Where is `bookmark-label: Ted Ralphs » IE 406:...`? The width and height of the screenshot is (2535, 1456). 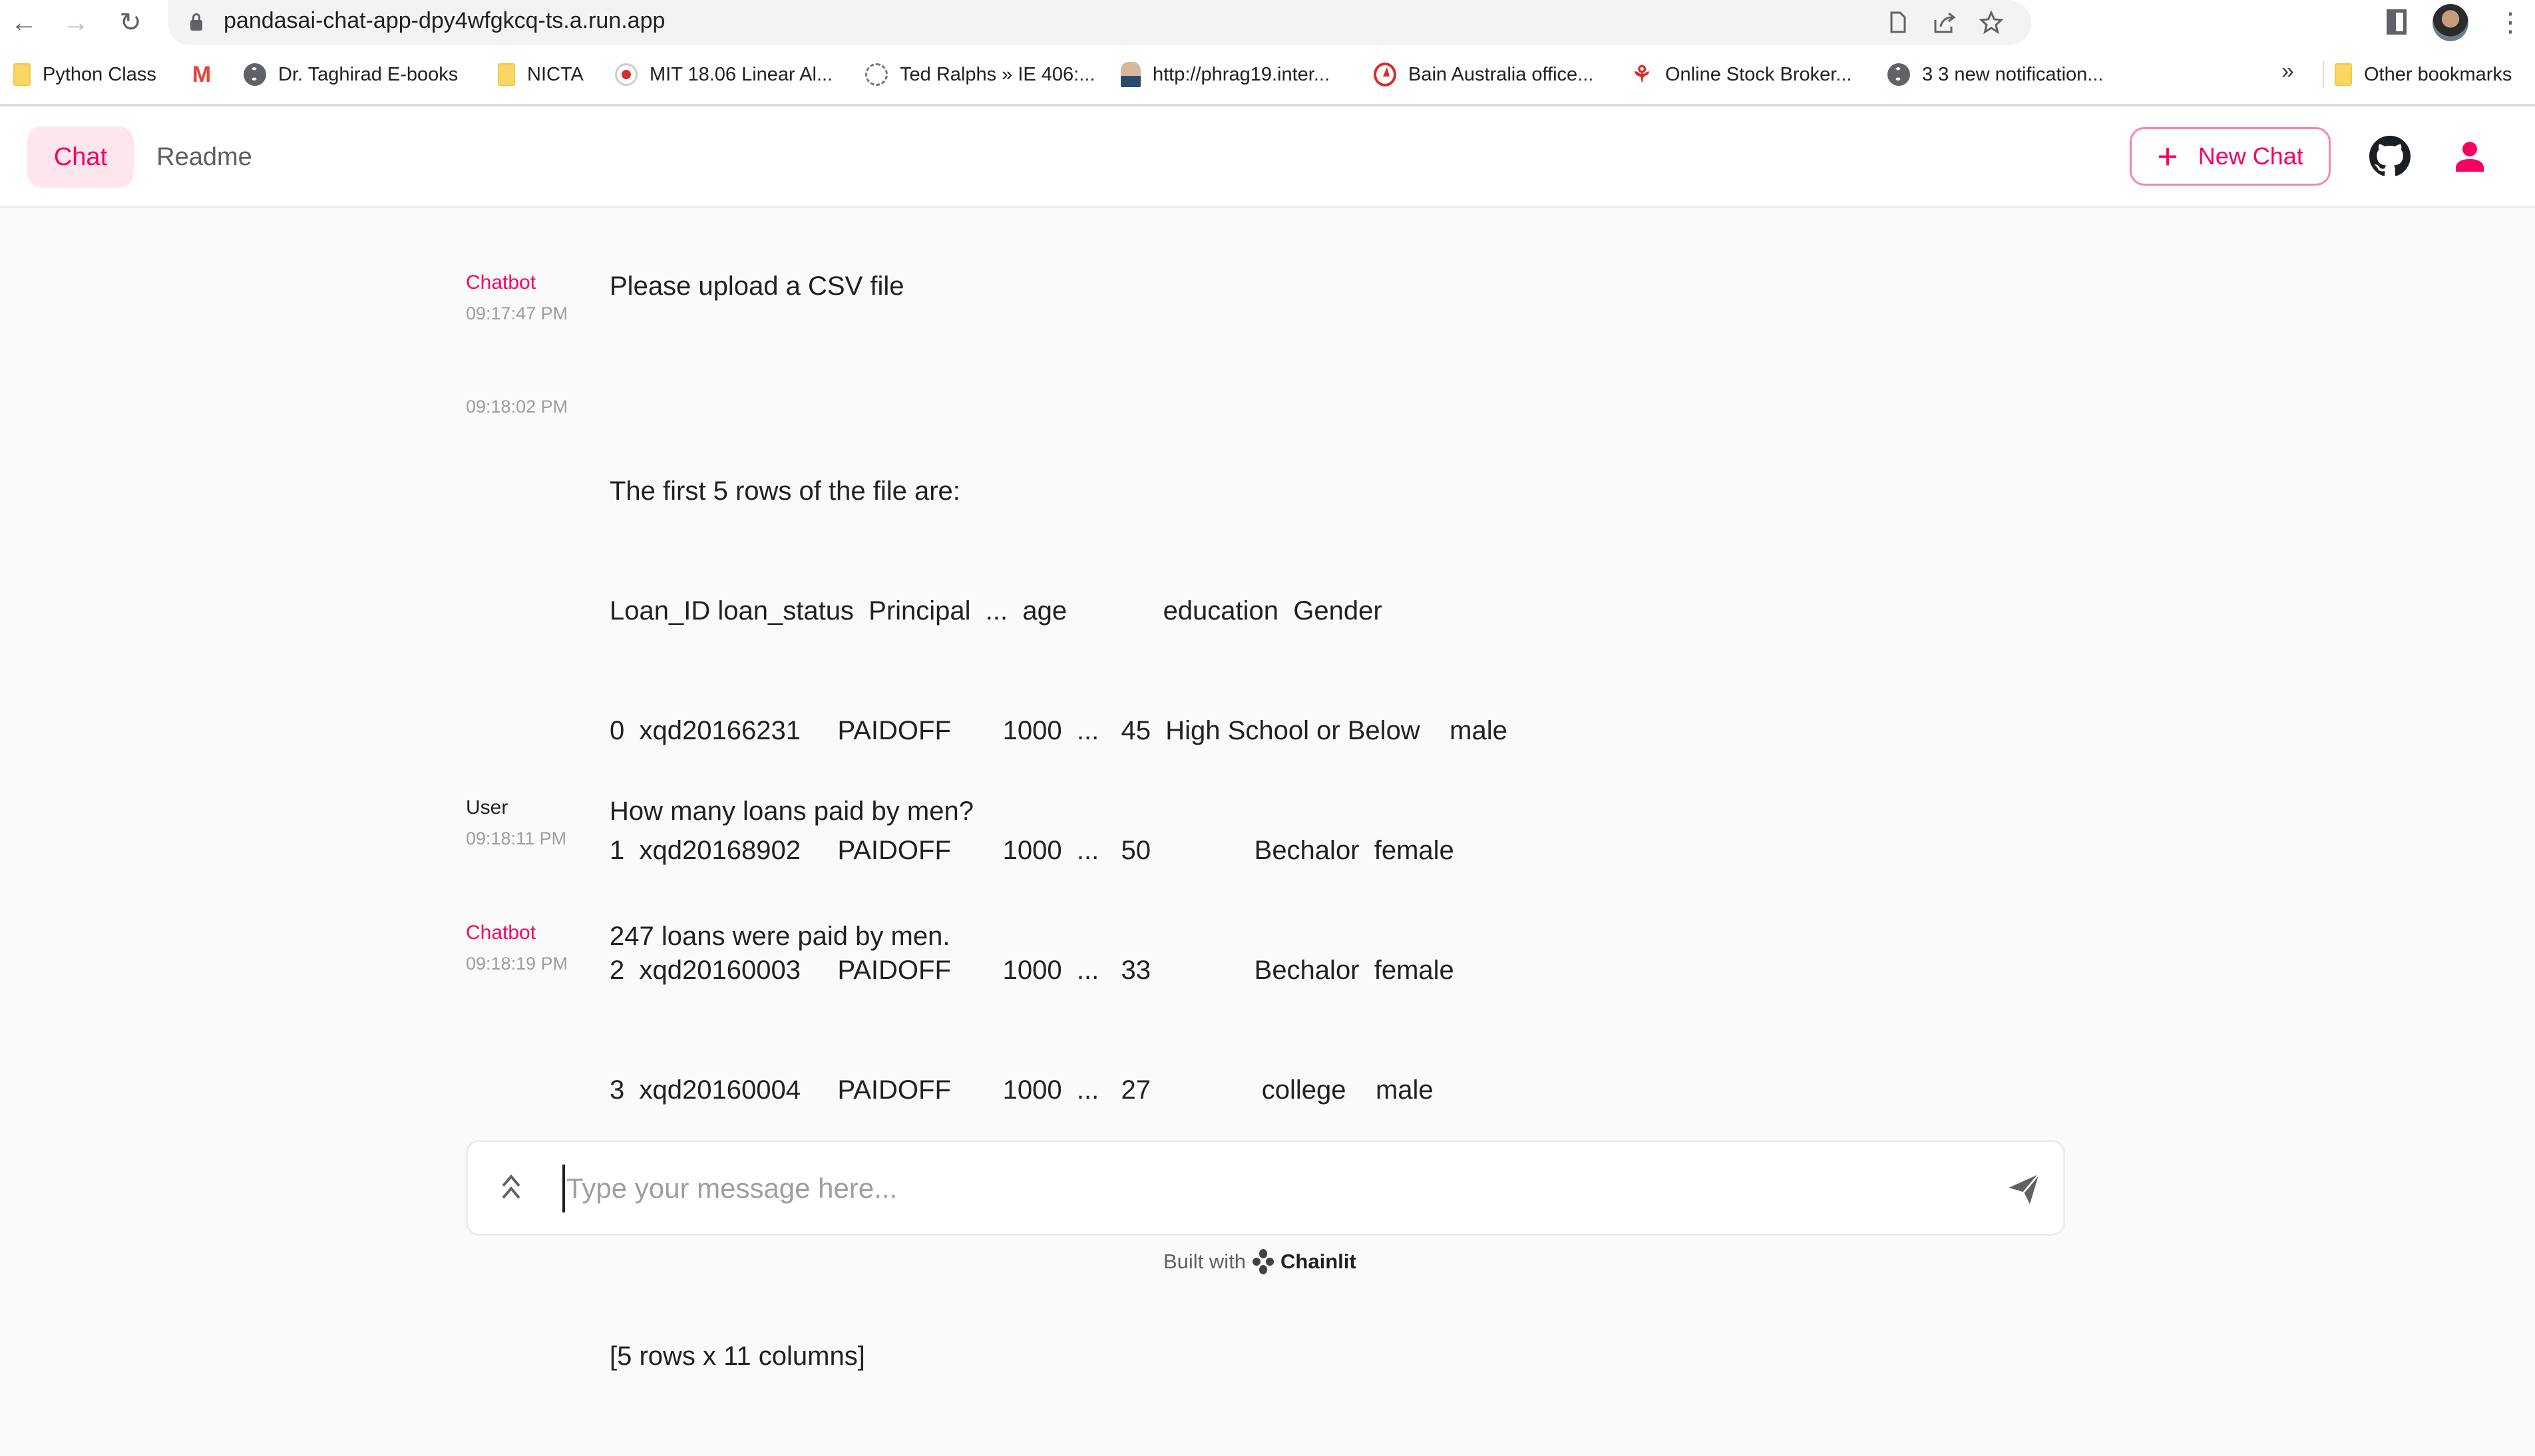 bookmark-label: Ted Ralphs » IE 406:... is located at coordinates (998, 74).